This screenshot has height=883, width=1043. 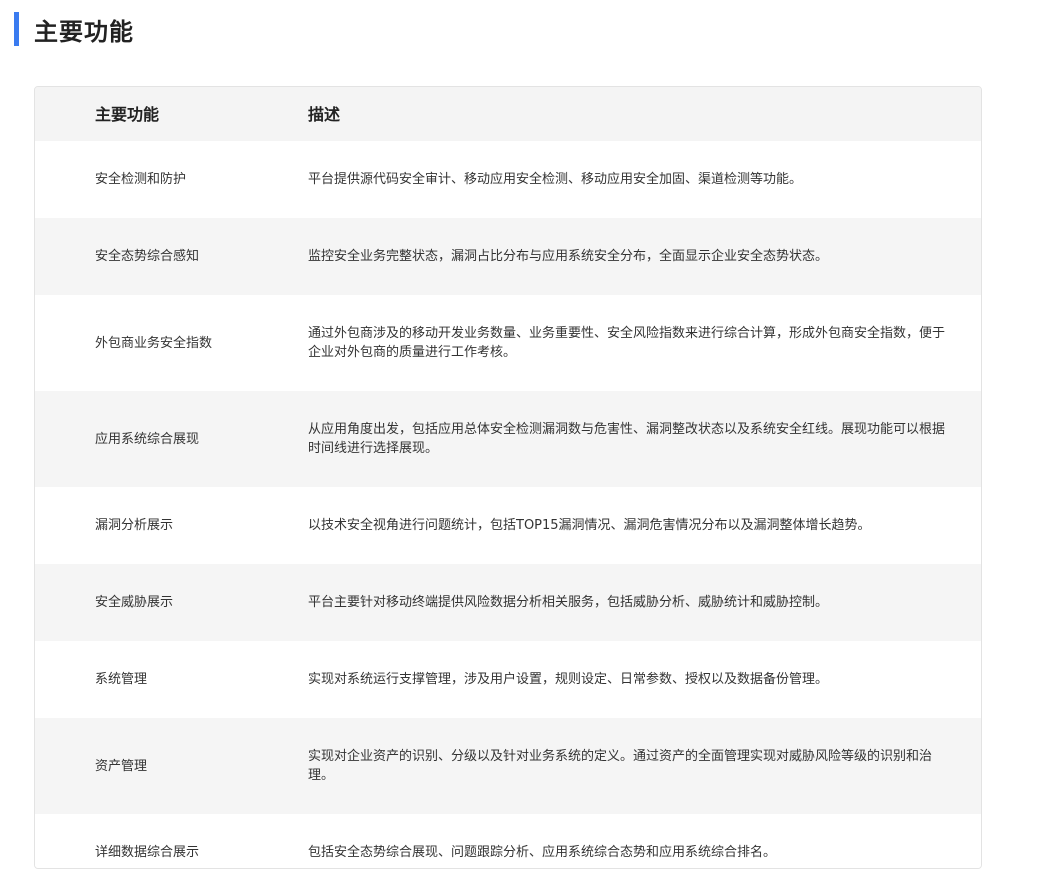 I want to click on table-header-row: 主要功能 描述, so click(x=508, y=114).